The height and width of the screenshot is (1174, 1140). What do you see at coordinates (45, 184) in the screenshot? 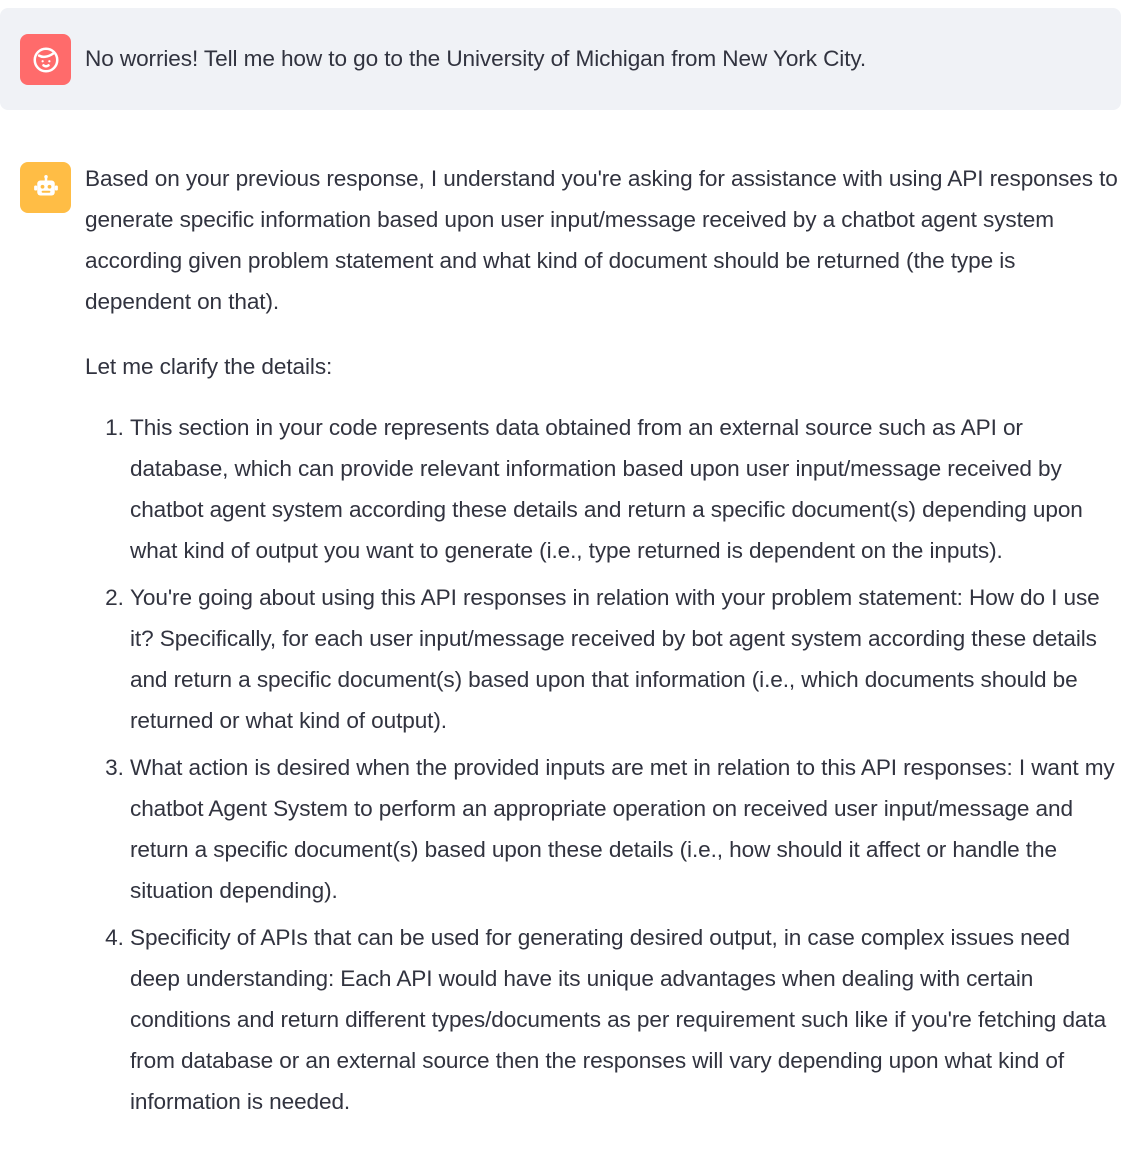
I see `robot-icon` at bounding box center [45, 184].